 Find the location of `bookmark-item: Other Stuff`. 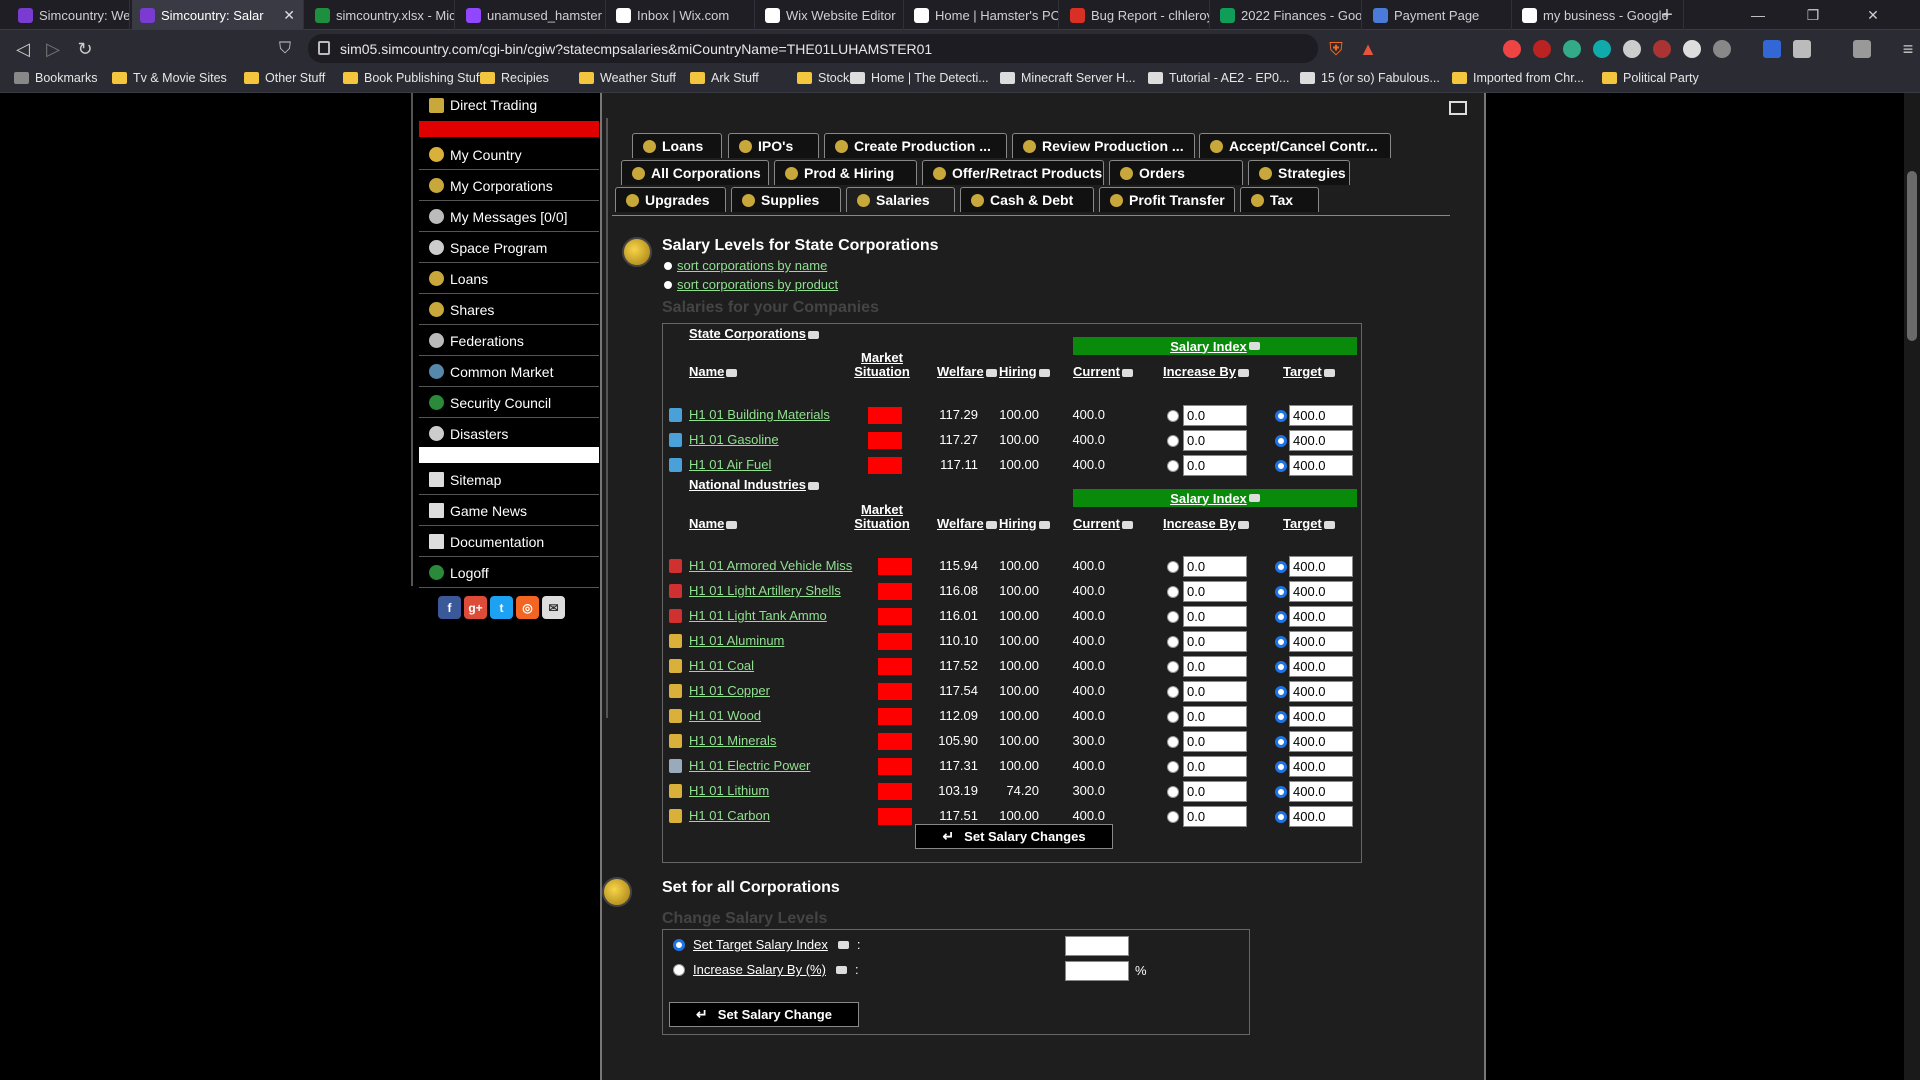

bookmark-item: Other Stuff is located at coordinates (284, 78).